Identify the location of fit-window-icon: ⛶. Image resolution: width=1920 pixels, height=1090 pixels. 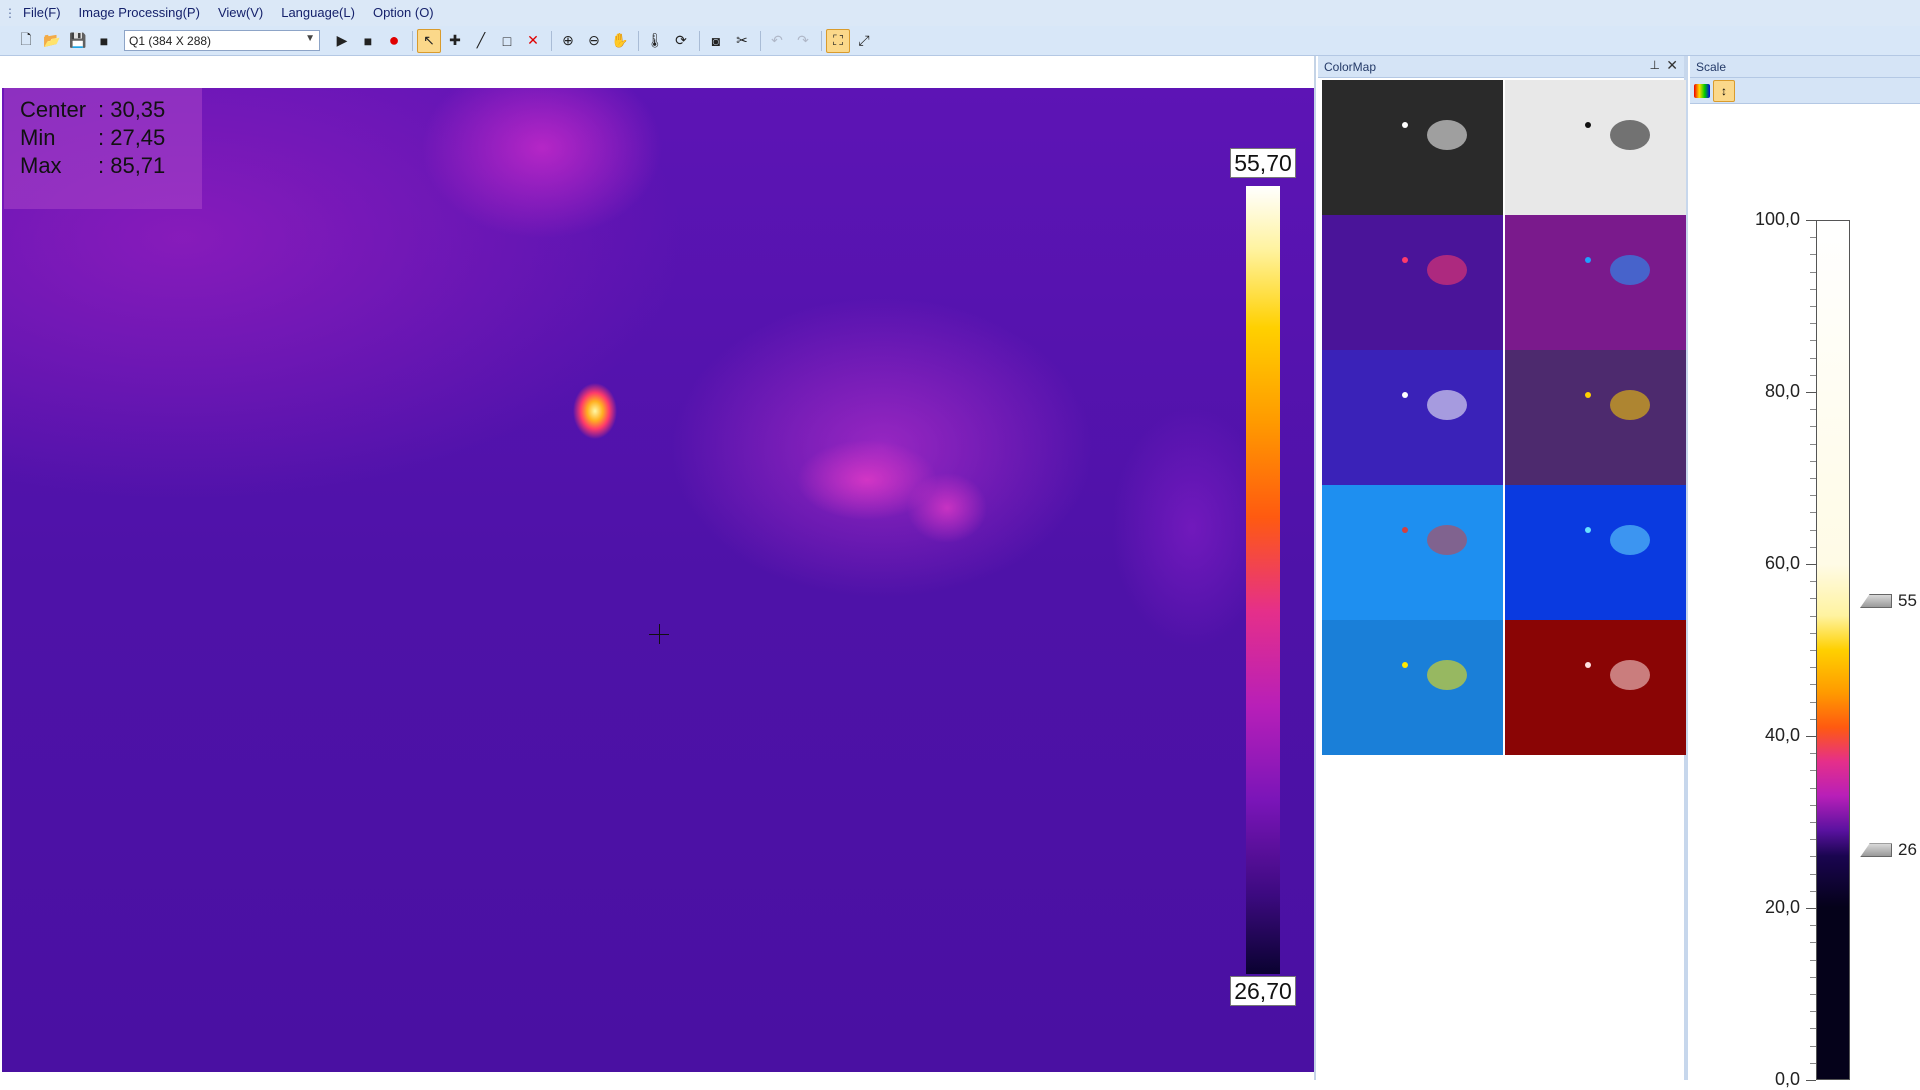
(838, 40).